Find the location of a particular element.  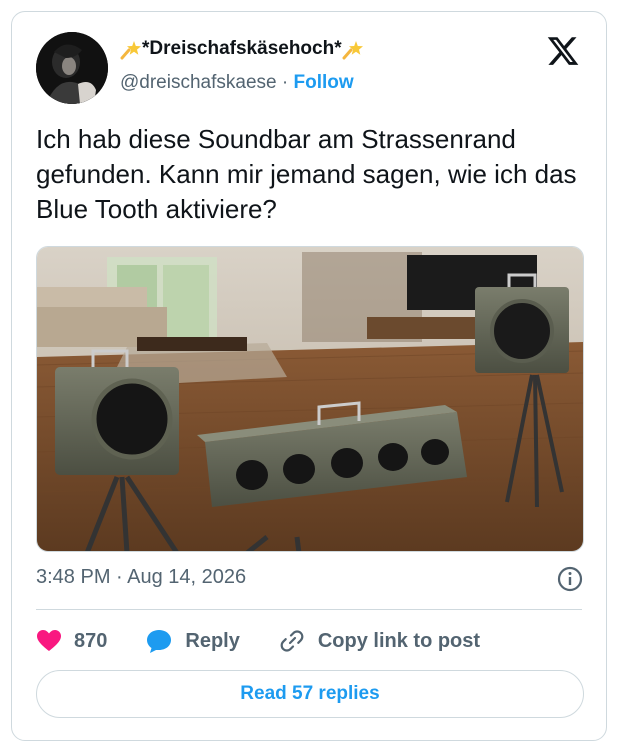

read-replies-label: Read 57 replies is located at coordinates (310, 693).